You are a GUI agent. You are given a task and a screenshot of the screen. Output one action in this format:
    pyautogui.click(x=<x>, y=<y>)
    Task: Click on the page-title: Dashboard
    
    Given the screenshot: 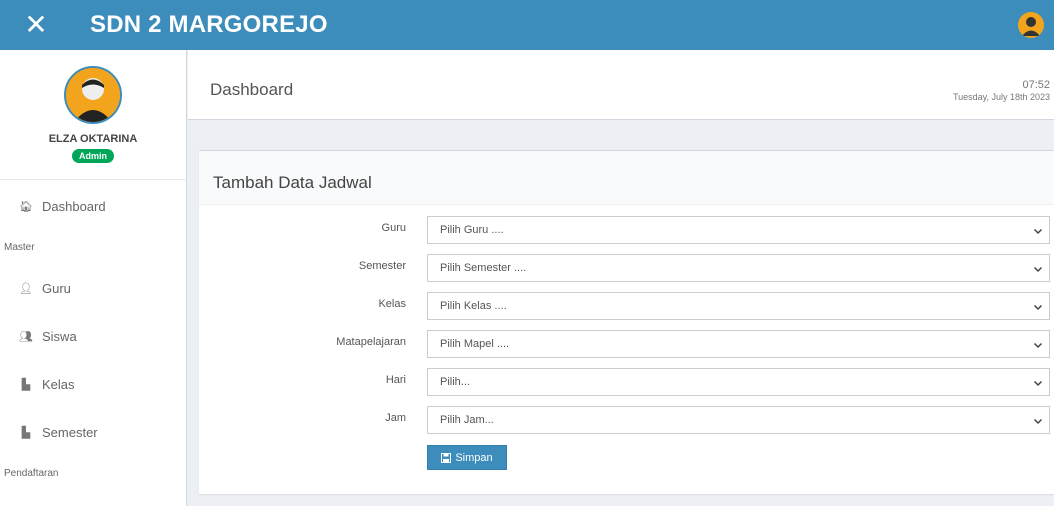 What is the action you would take?
    pyautogui.click(x=252, y=89)
    